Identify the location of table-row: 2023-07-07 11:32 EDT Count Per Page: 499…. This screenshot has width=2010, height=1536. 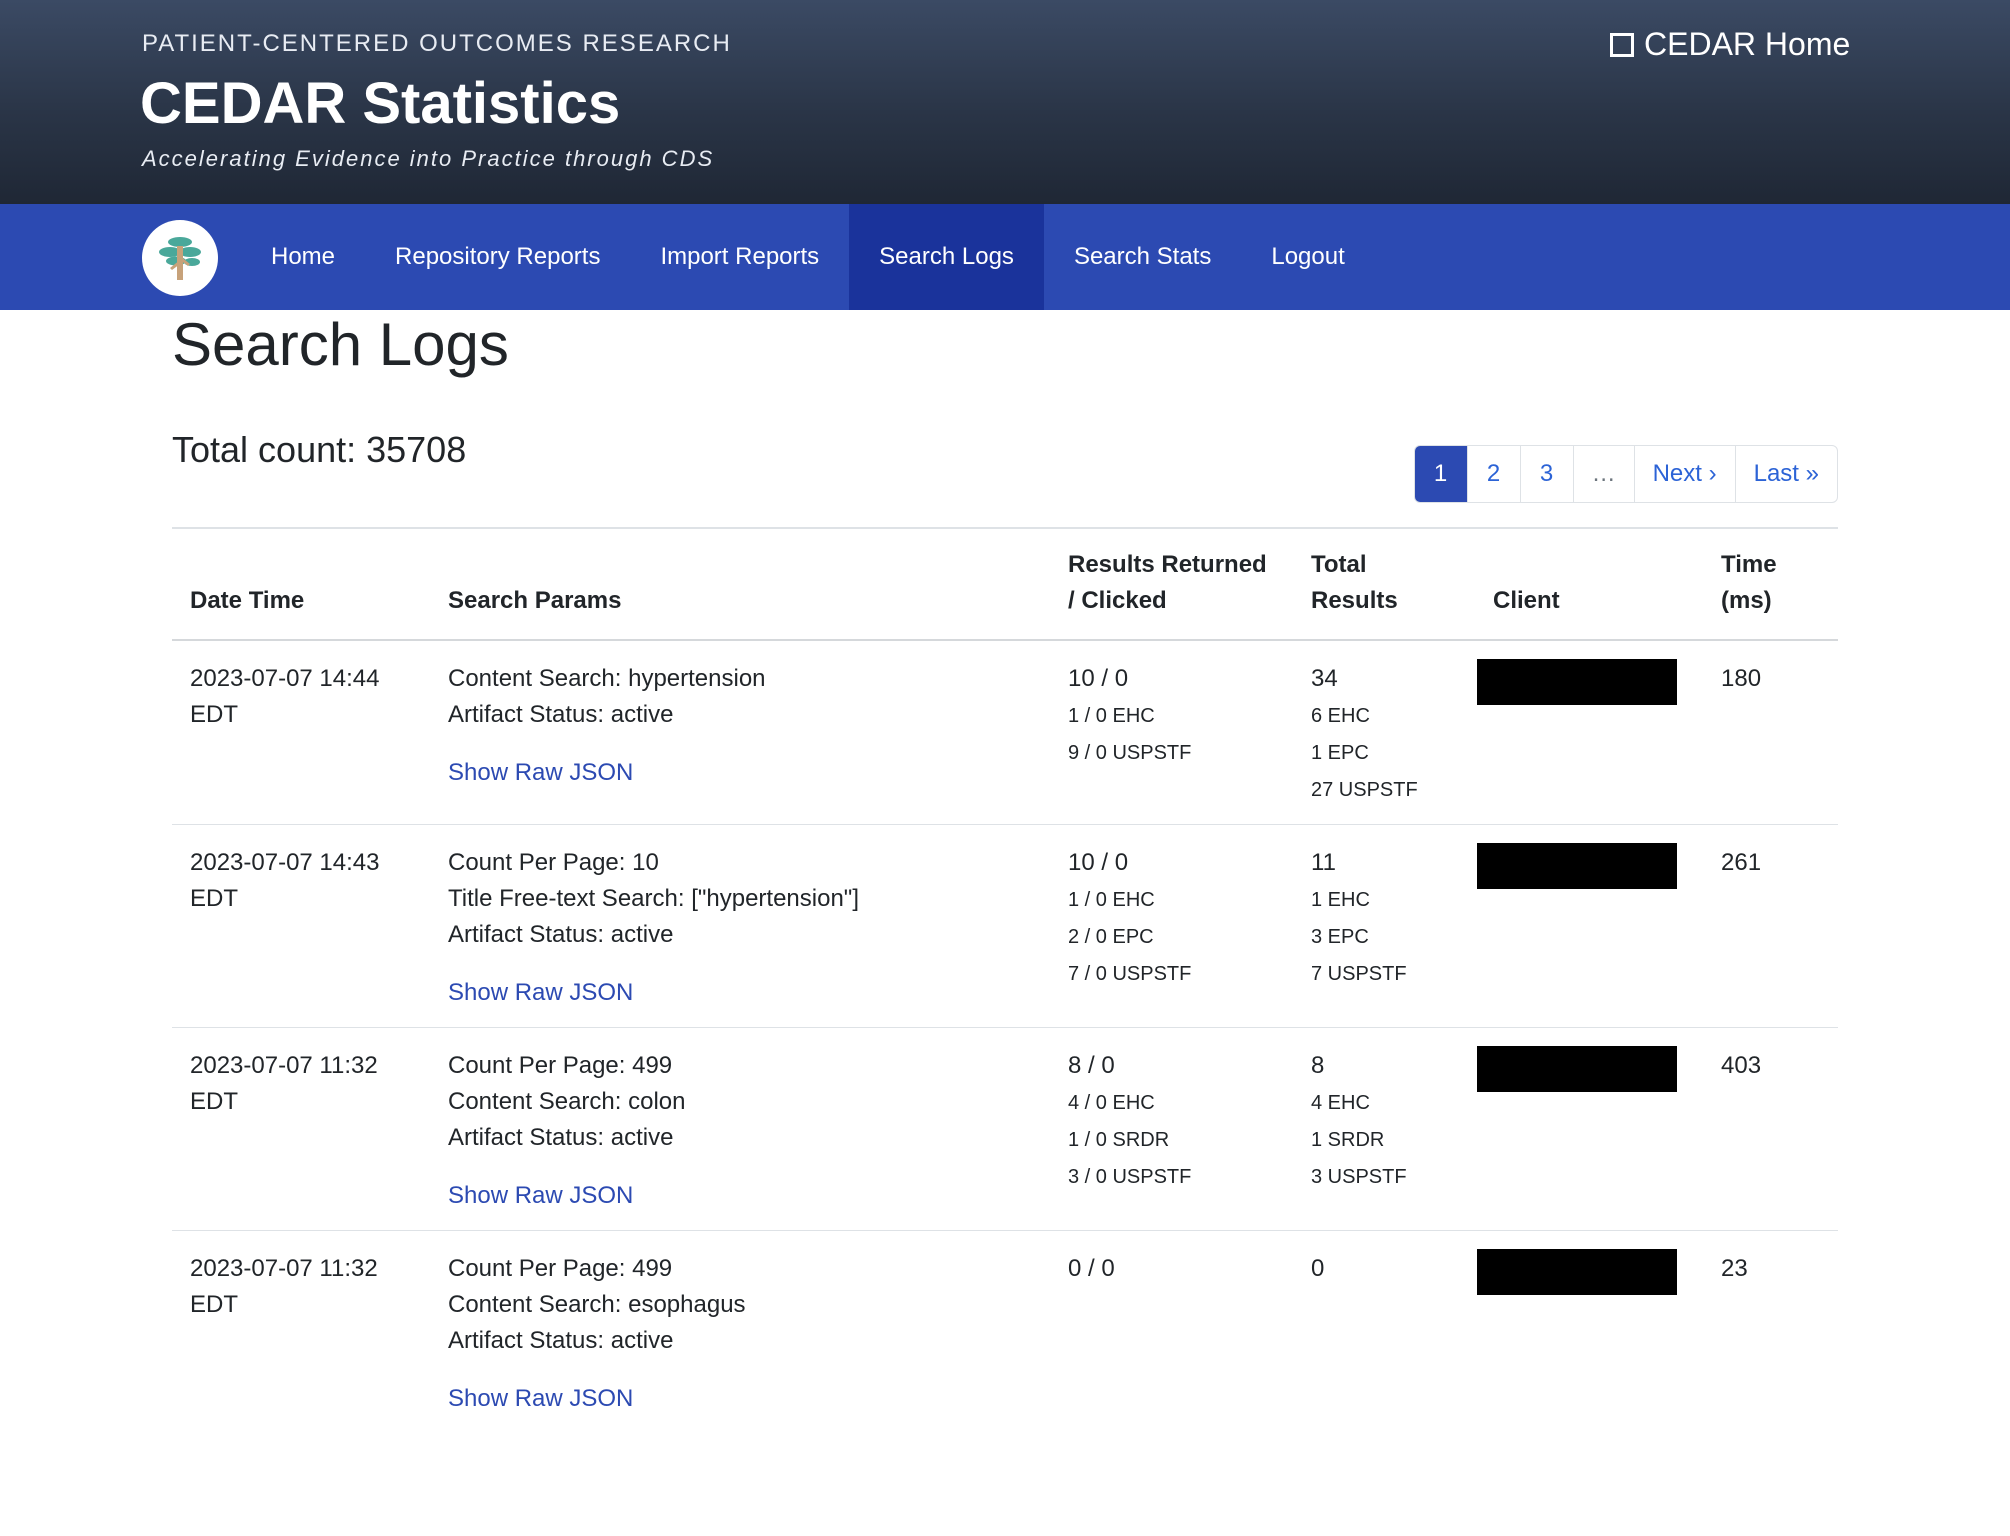
(1005, 1332).